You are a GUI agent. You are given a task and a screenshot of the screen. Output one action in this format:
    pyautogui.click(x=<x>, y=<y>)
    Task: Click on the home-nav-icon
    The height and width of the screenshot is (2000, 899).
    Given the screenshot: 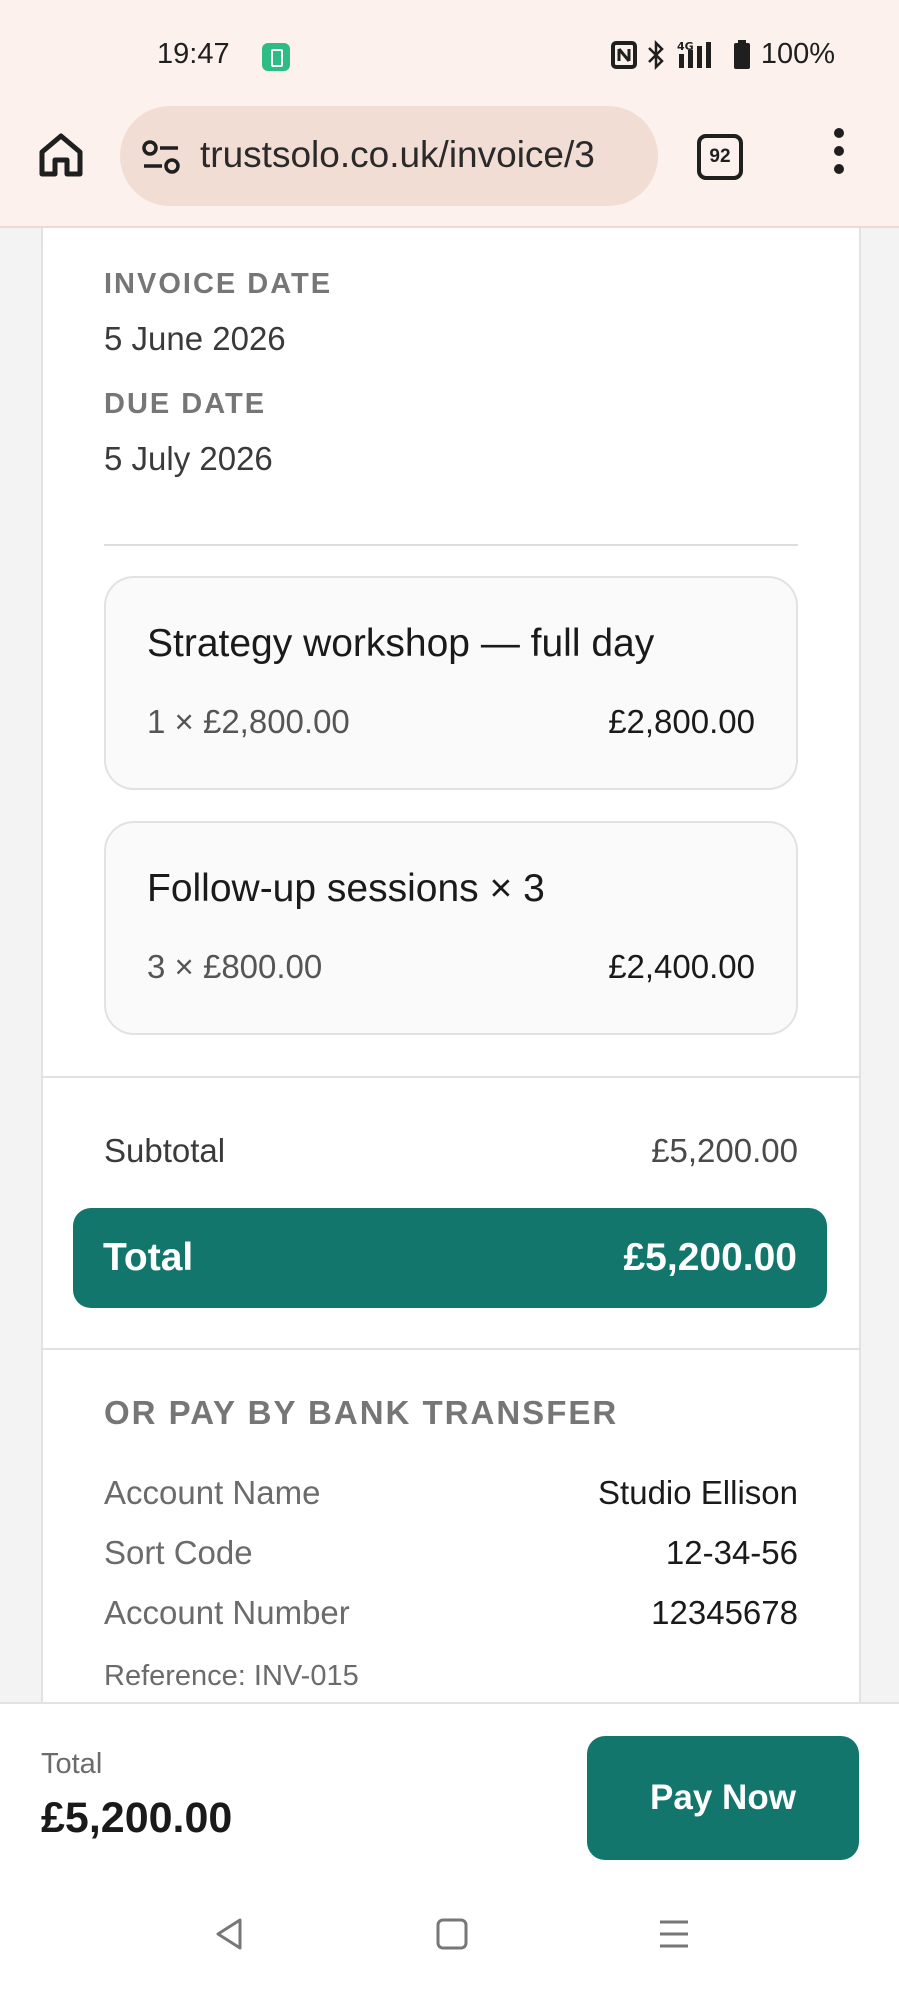 What is the action you would take?
    pyautogui.click(x=452, y=1934)
    